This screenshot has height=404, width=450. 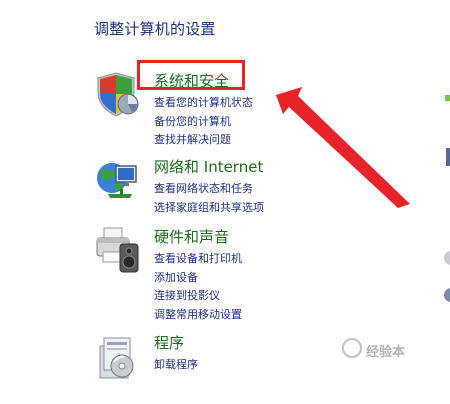 What do you see at coordinates (386, 352) in the screenshot?
I see `watermark-text: 经验本` at bounding box center [386, 352].